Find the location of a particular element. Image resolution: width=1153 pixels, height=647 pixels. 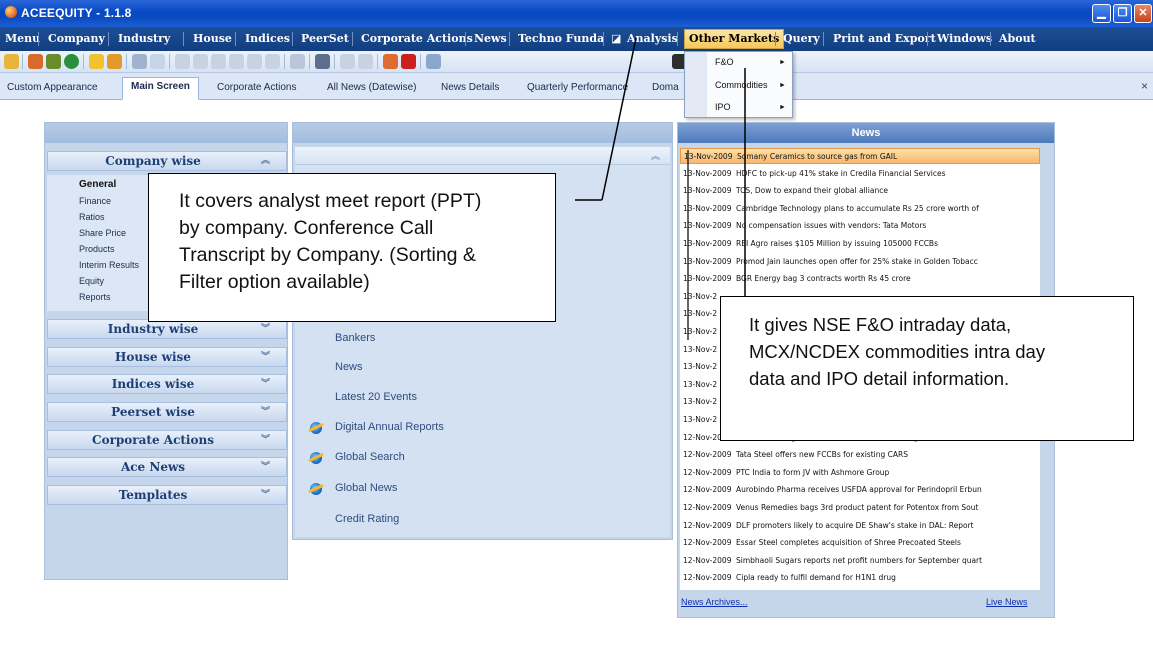

live-news-link: Live News is located at coordinates (1007, 602).